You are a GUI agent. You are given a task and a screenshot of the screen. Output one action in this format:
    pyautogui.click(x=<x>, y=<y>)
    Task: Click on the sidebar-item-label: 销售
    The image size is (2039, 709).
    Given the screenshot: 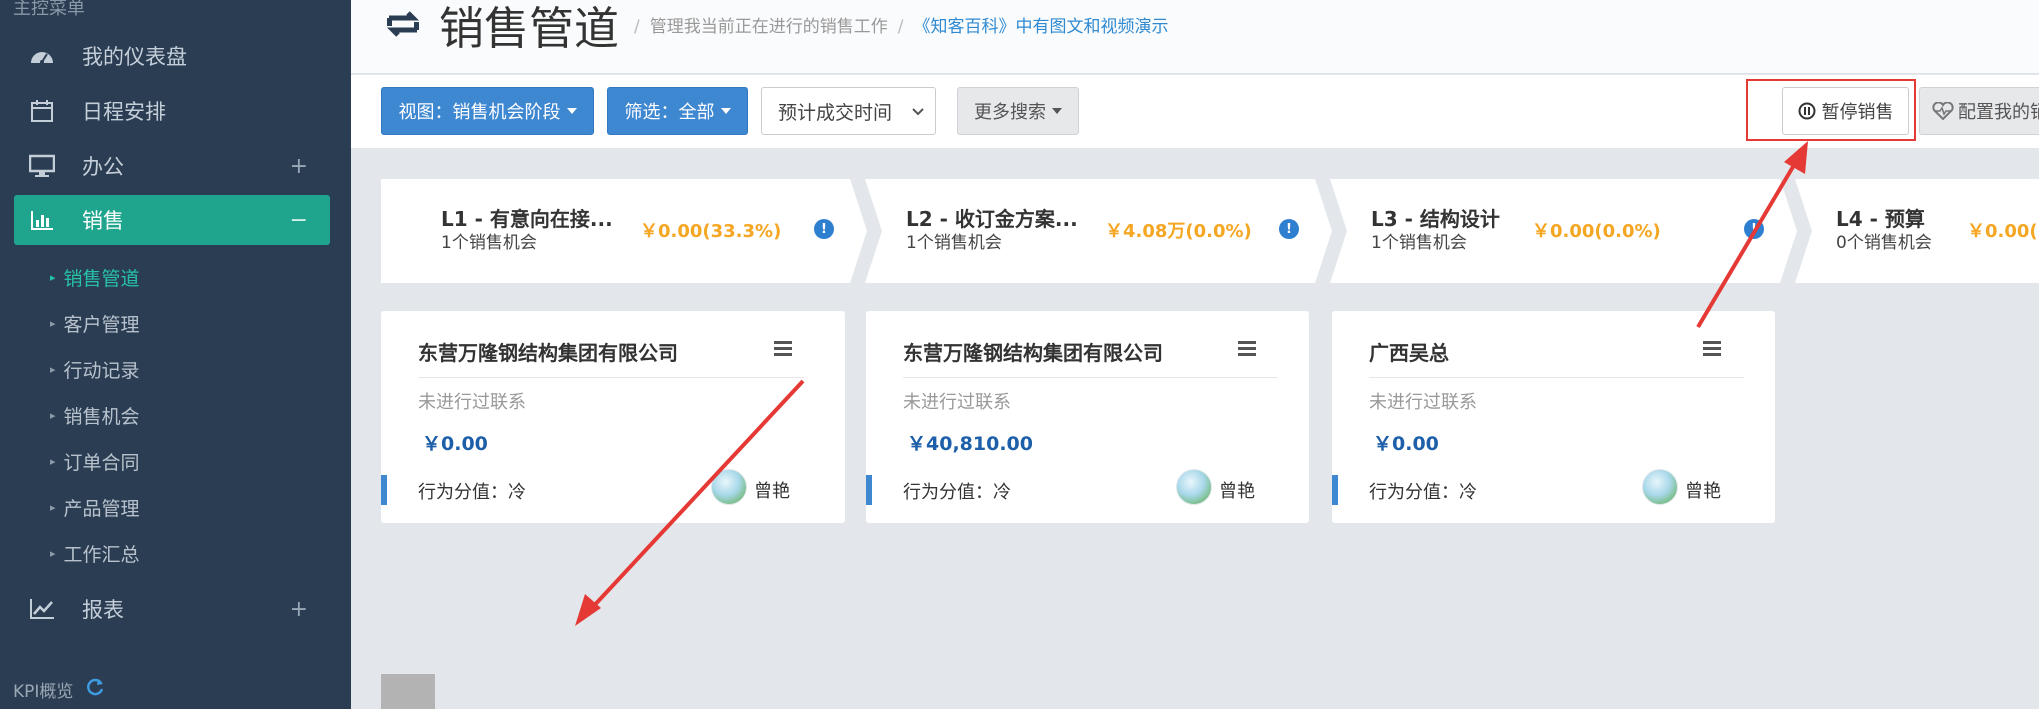 What is the action you would take?
    pyautogui.click(x=103, y=221)
    